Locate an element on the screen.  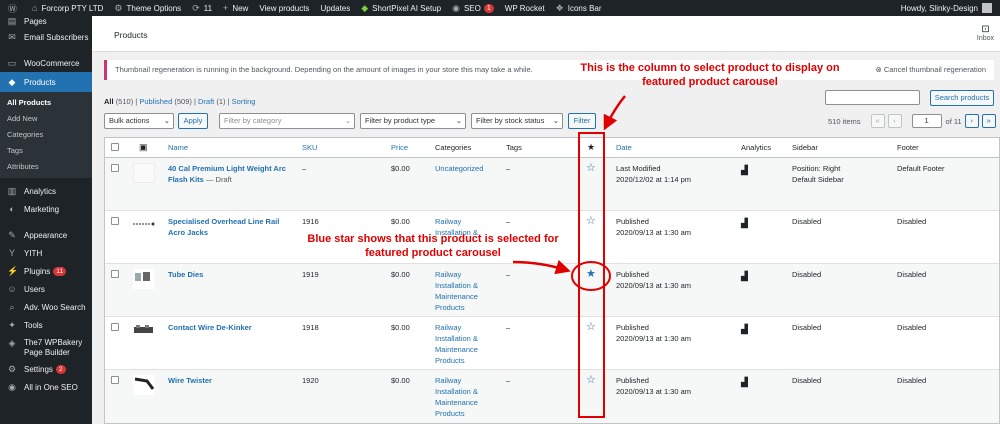
sidebar-item-appearance: ✎ Appearance is located at coordinates (46, 235).